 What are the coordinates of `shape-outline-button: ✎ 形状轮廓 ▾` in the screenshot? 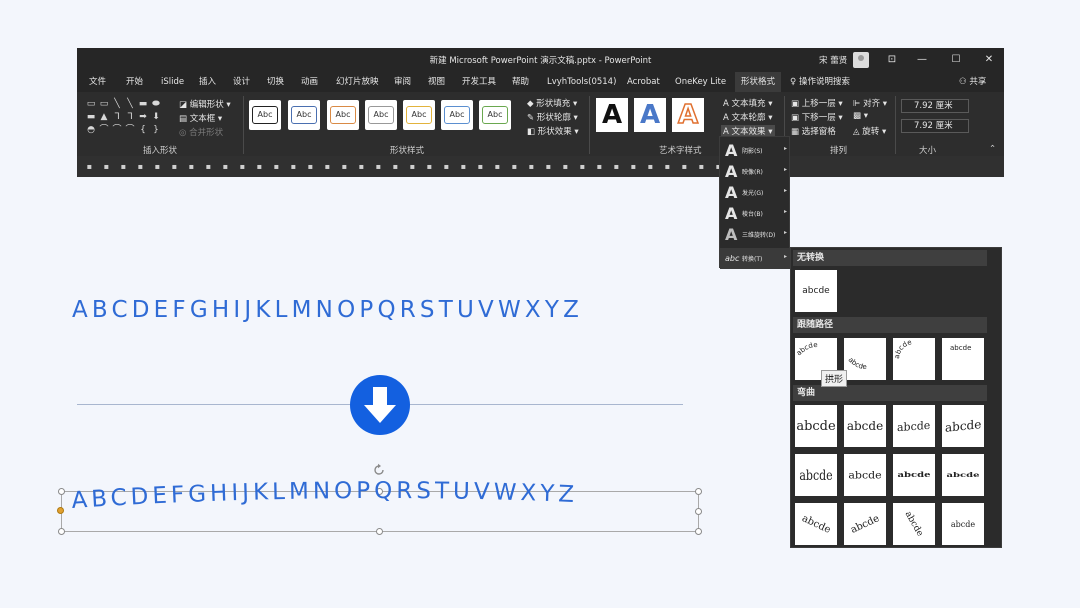 It's located at (552, 117).